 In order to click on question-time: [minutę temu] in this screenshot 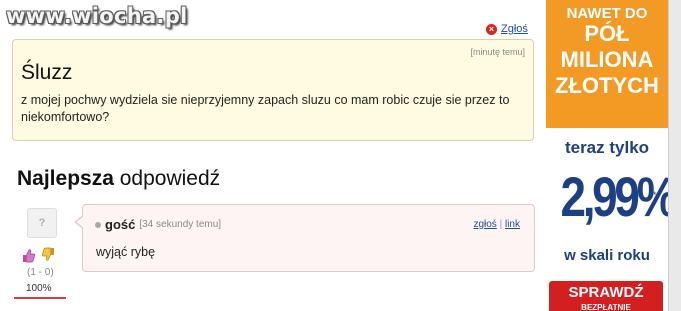, I will do `click(497, 52)`.